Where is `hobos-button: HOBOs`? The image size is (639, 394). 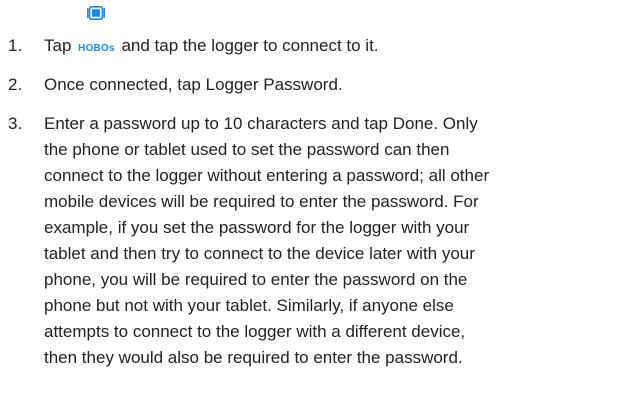 hobos-button: HOBOs is located at coordinates (96, 34).